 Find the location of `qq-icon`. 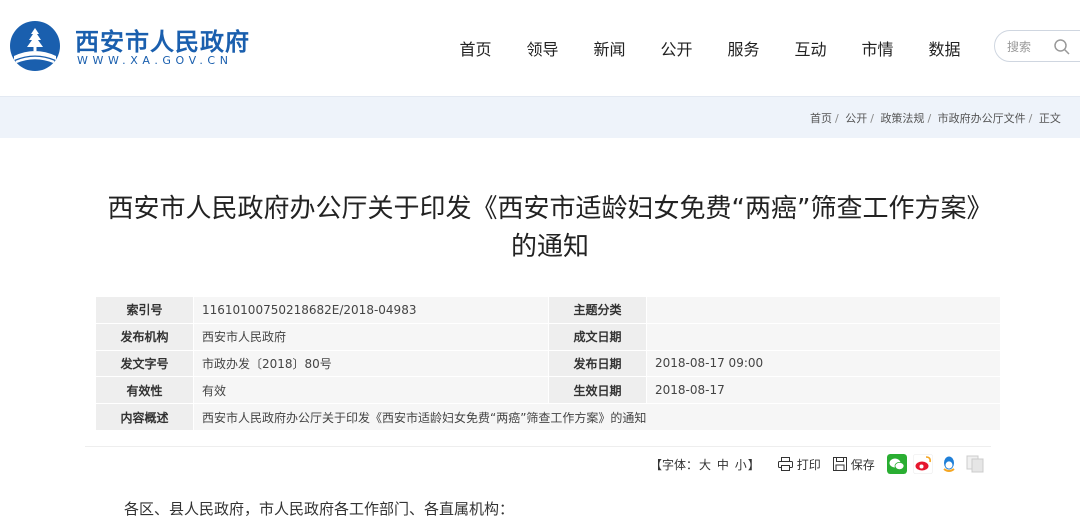

qq-icon is located at coordinates (948, 464).